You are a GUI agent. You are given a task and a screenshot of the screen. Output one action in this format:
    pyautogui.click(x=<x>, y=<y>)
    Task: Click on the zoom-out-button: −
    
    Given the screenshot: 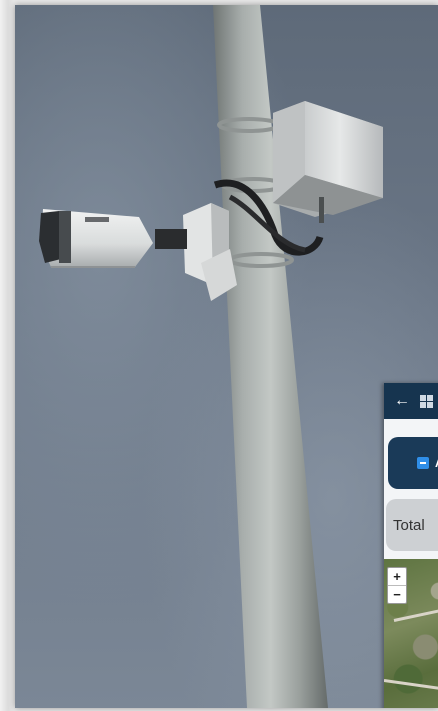 What is the action you would take?
    pyautogui.click(x=397, y=594)
    